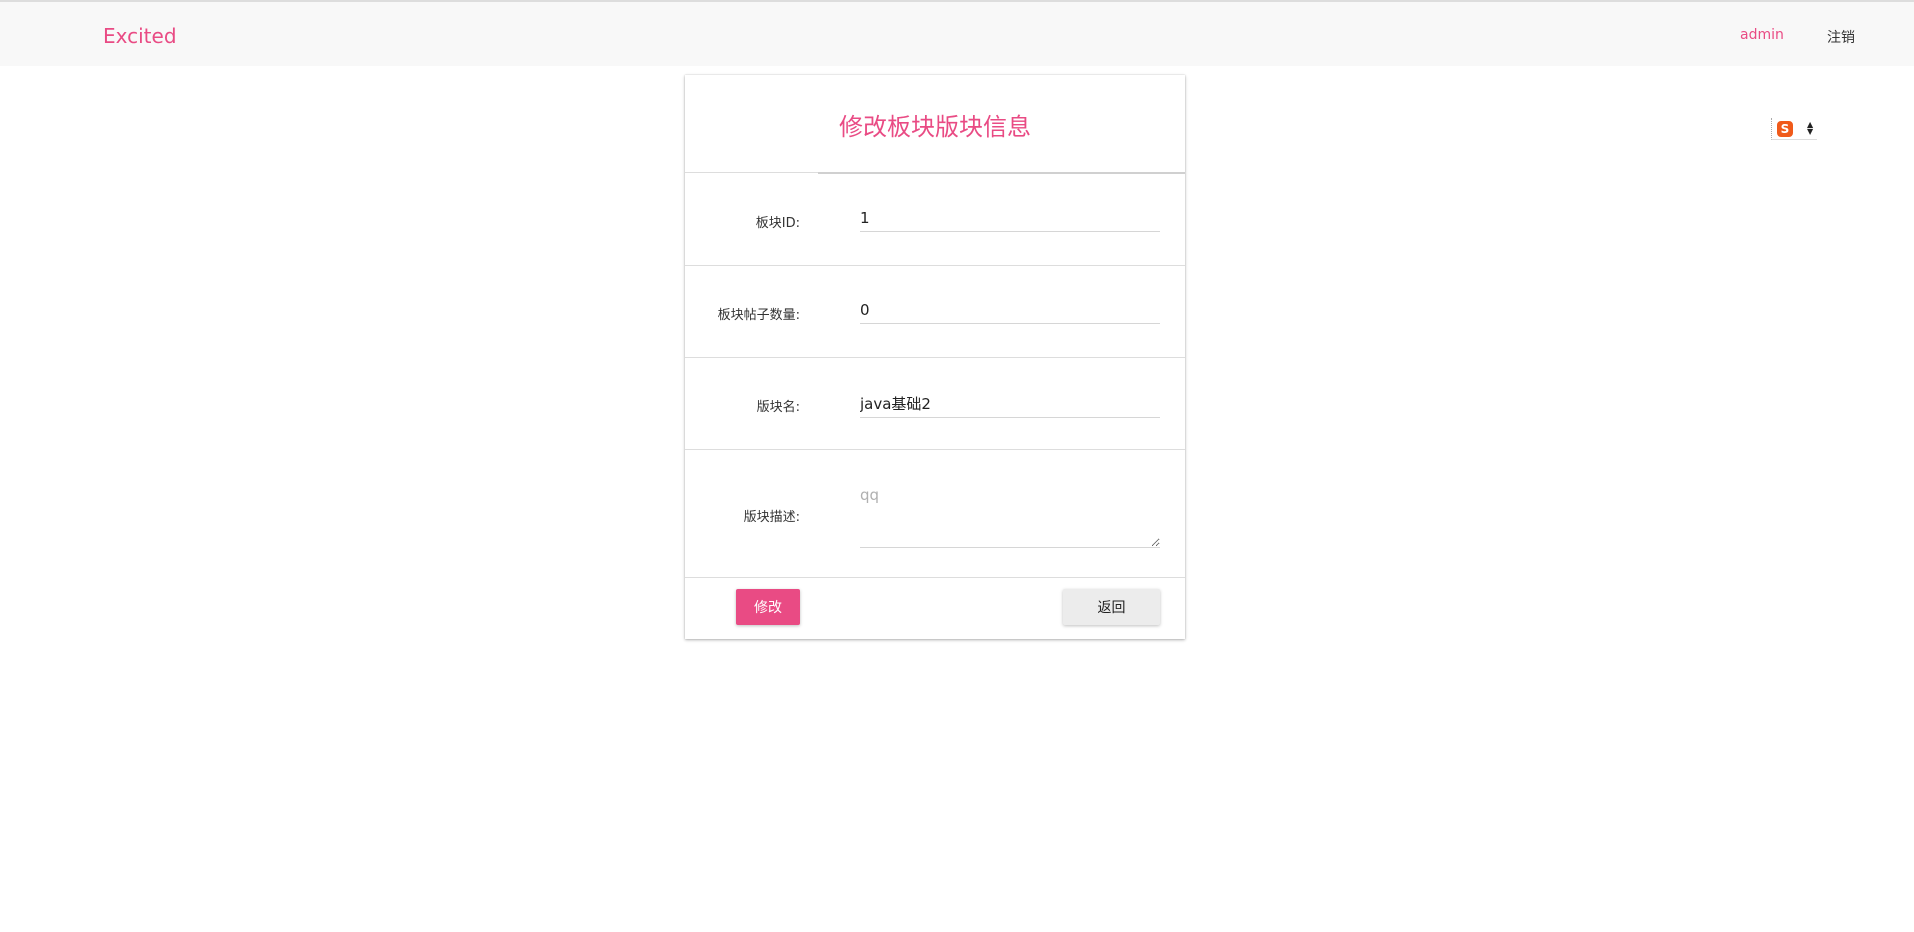 This screenshot has width=1914, height=932. I want to click on section-id-input, so click(1010, 218).